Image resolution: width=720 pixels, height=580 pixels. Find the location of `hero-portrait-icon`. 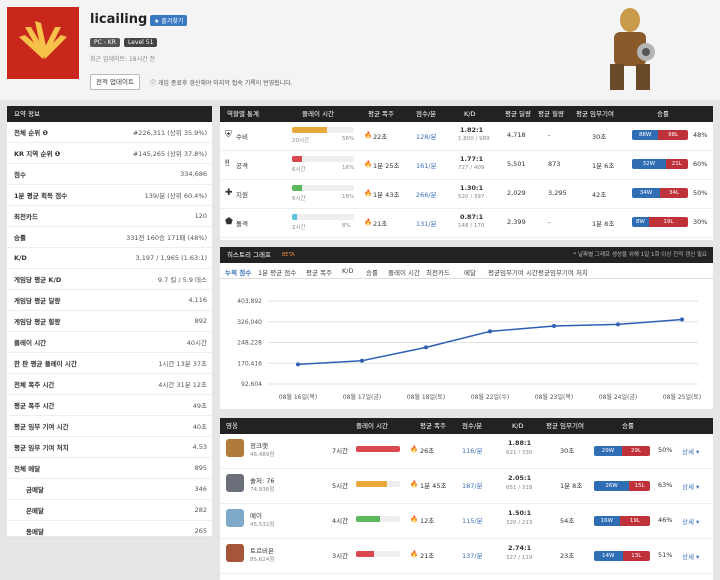

hero-portrait-icon is located at coordinates (630, 50).